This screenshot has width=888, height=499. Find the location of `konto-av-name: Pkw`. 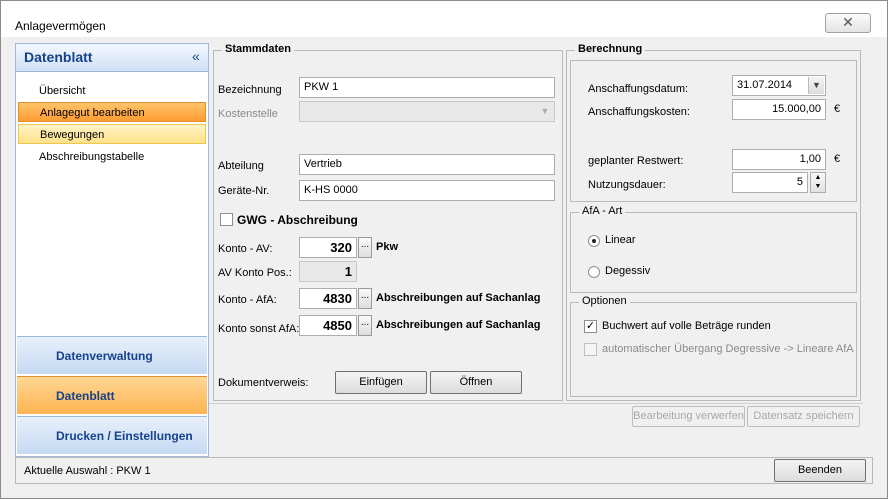

konto-av-name: Pkw is located at coordinates (387, 247).